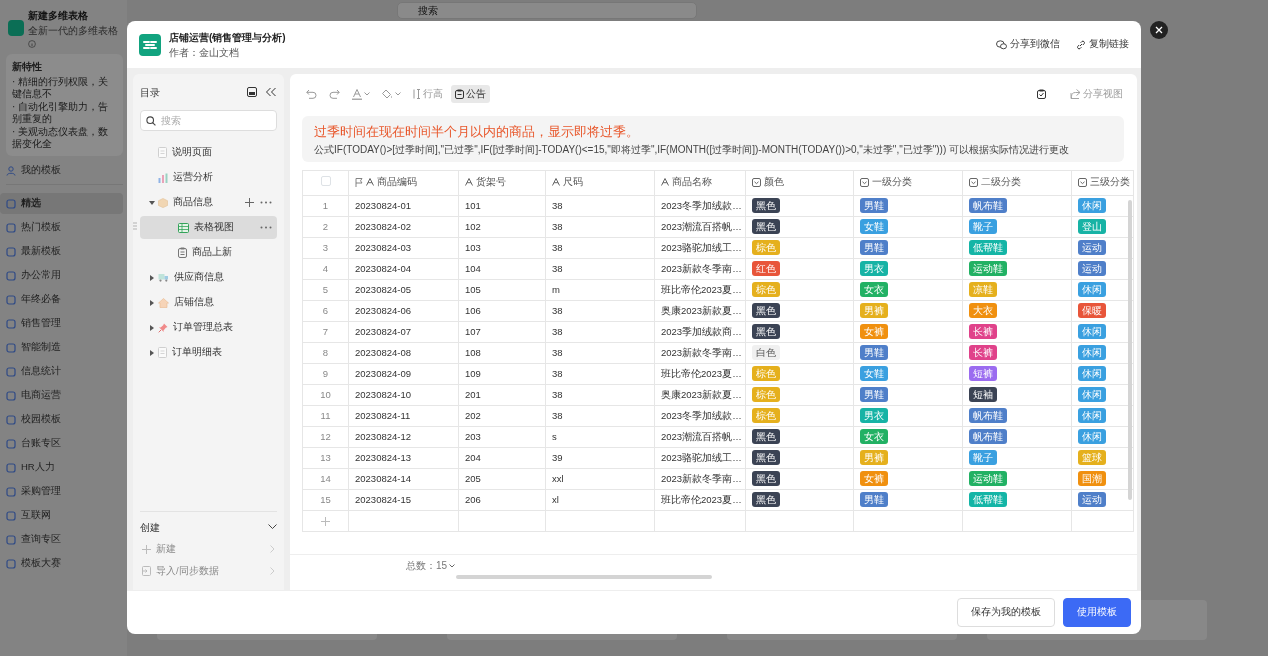 The image size is (1268, 656). I want to click on category-item: 电商运营, so click(61, 395).